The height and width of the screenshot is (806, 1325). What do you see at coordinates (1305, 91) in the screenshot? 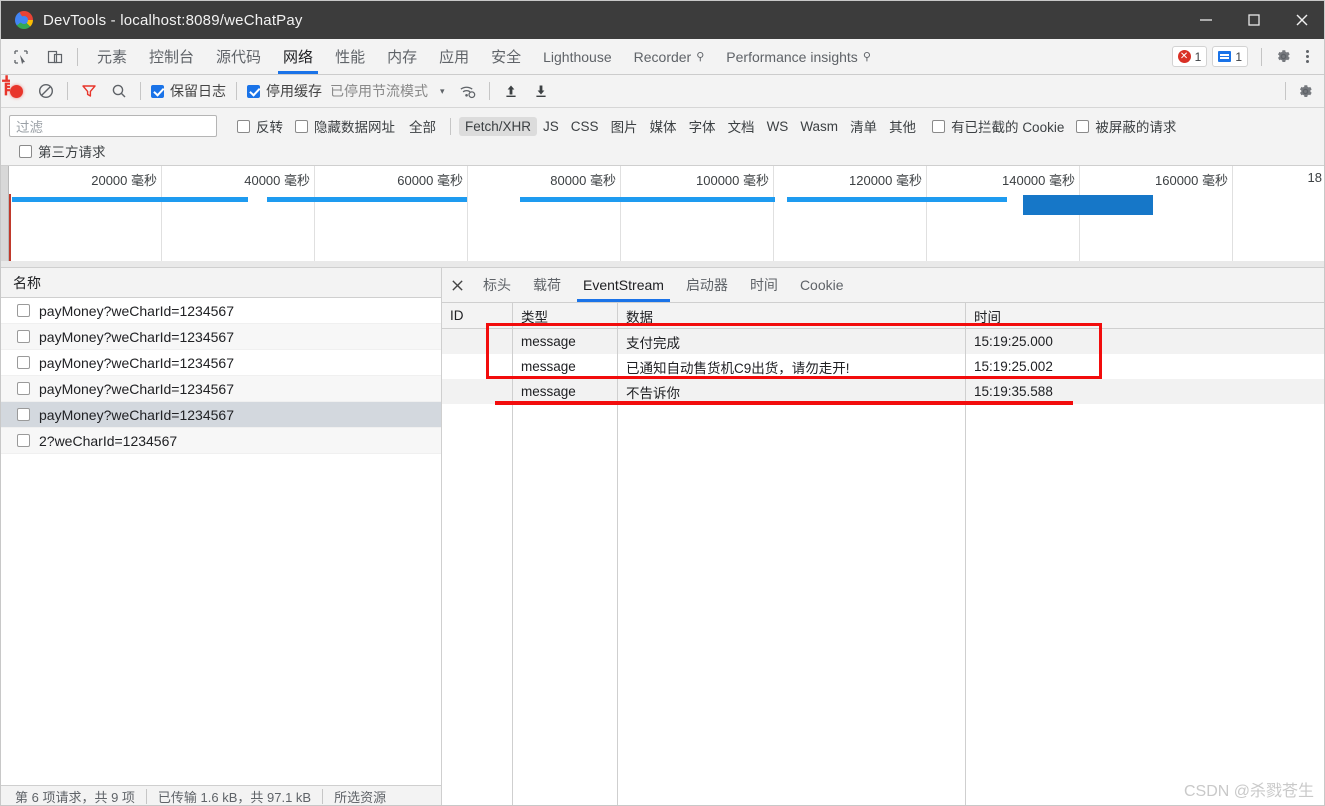
I see `network-settings-gear-icon` at bounding box center [1305, 91].